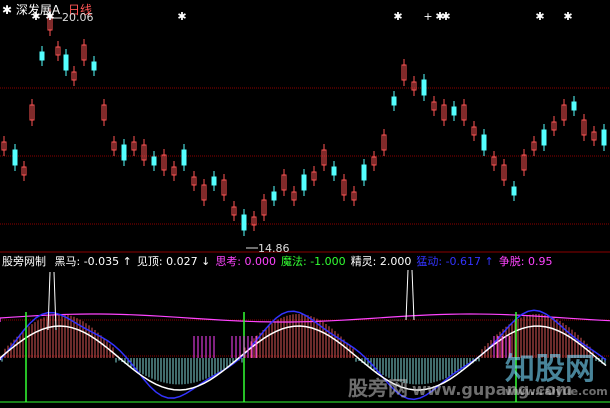 Image resolution: width=610 pixels, height=408 pixels. I want to click on indicator-item-6: 争脱: 0.95, so click(525, 261).